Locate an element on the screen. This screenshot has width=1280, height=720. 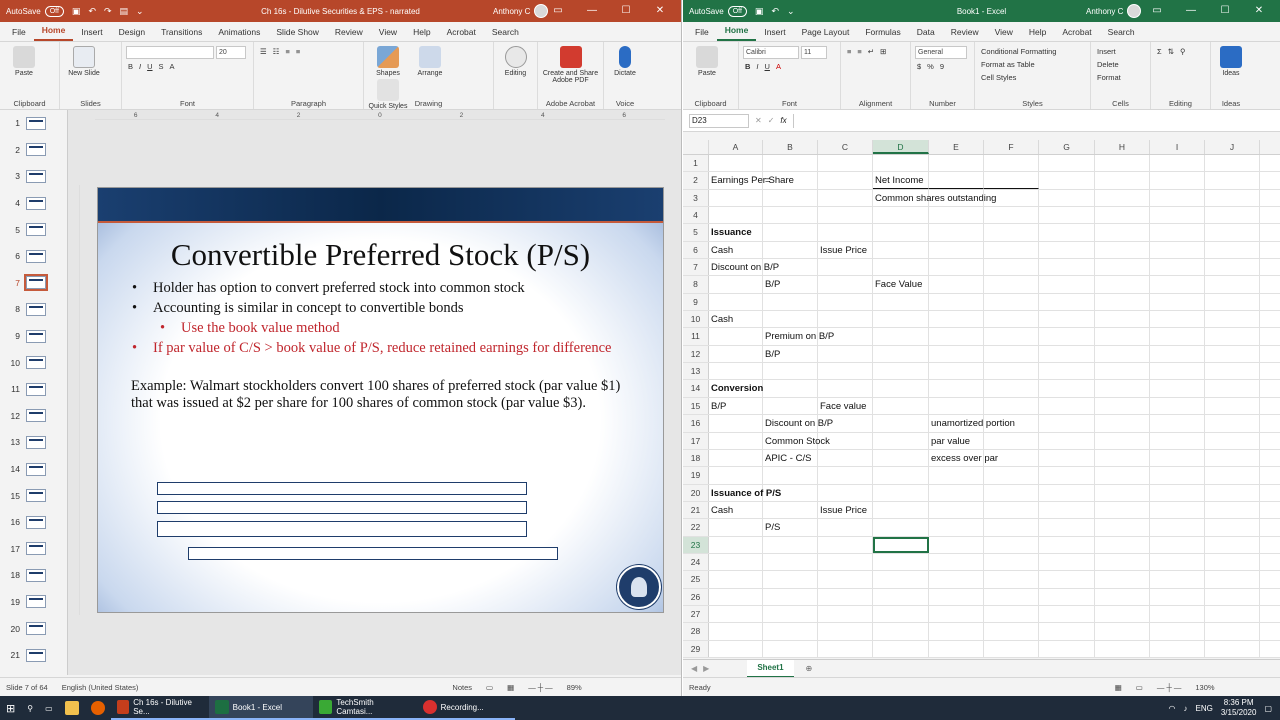
underline-button: U is located at coordinates (767, 66).